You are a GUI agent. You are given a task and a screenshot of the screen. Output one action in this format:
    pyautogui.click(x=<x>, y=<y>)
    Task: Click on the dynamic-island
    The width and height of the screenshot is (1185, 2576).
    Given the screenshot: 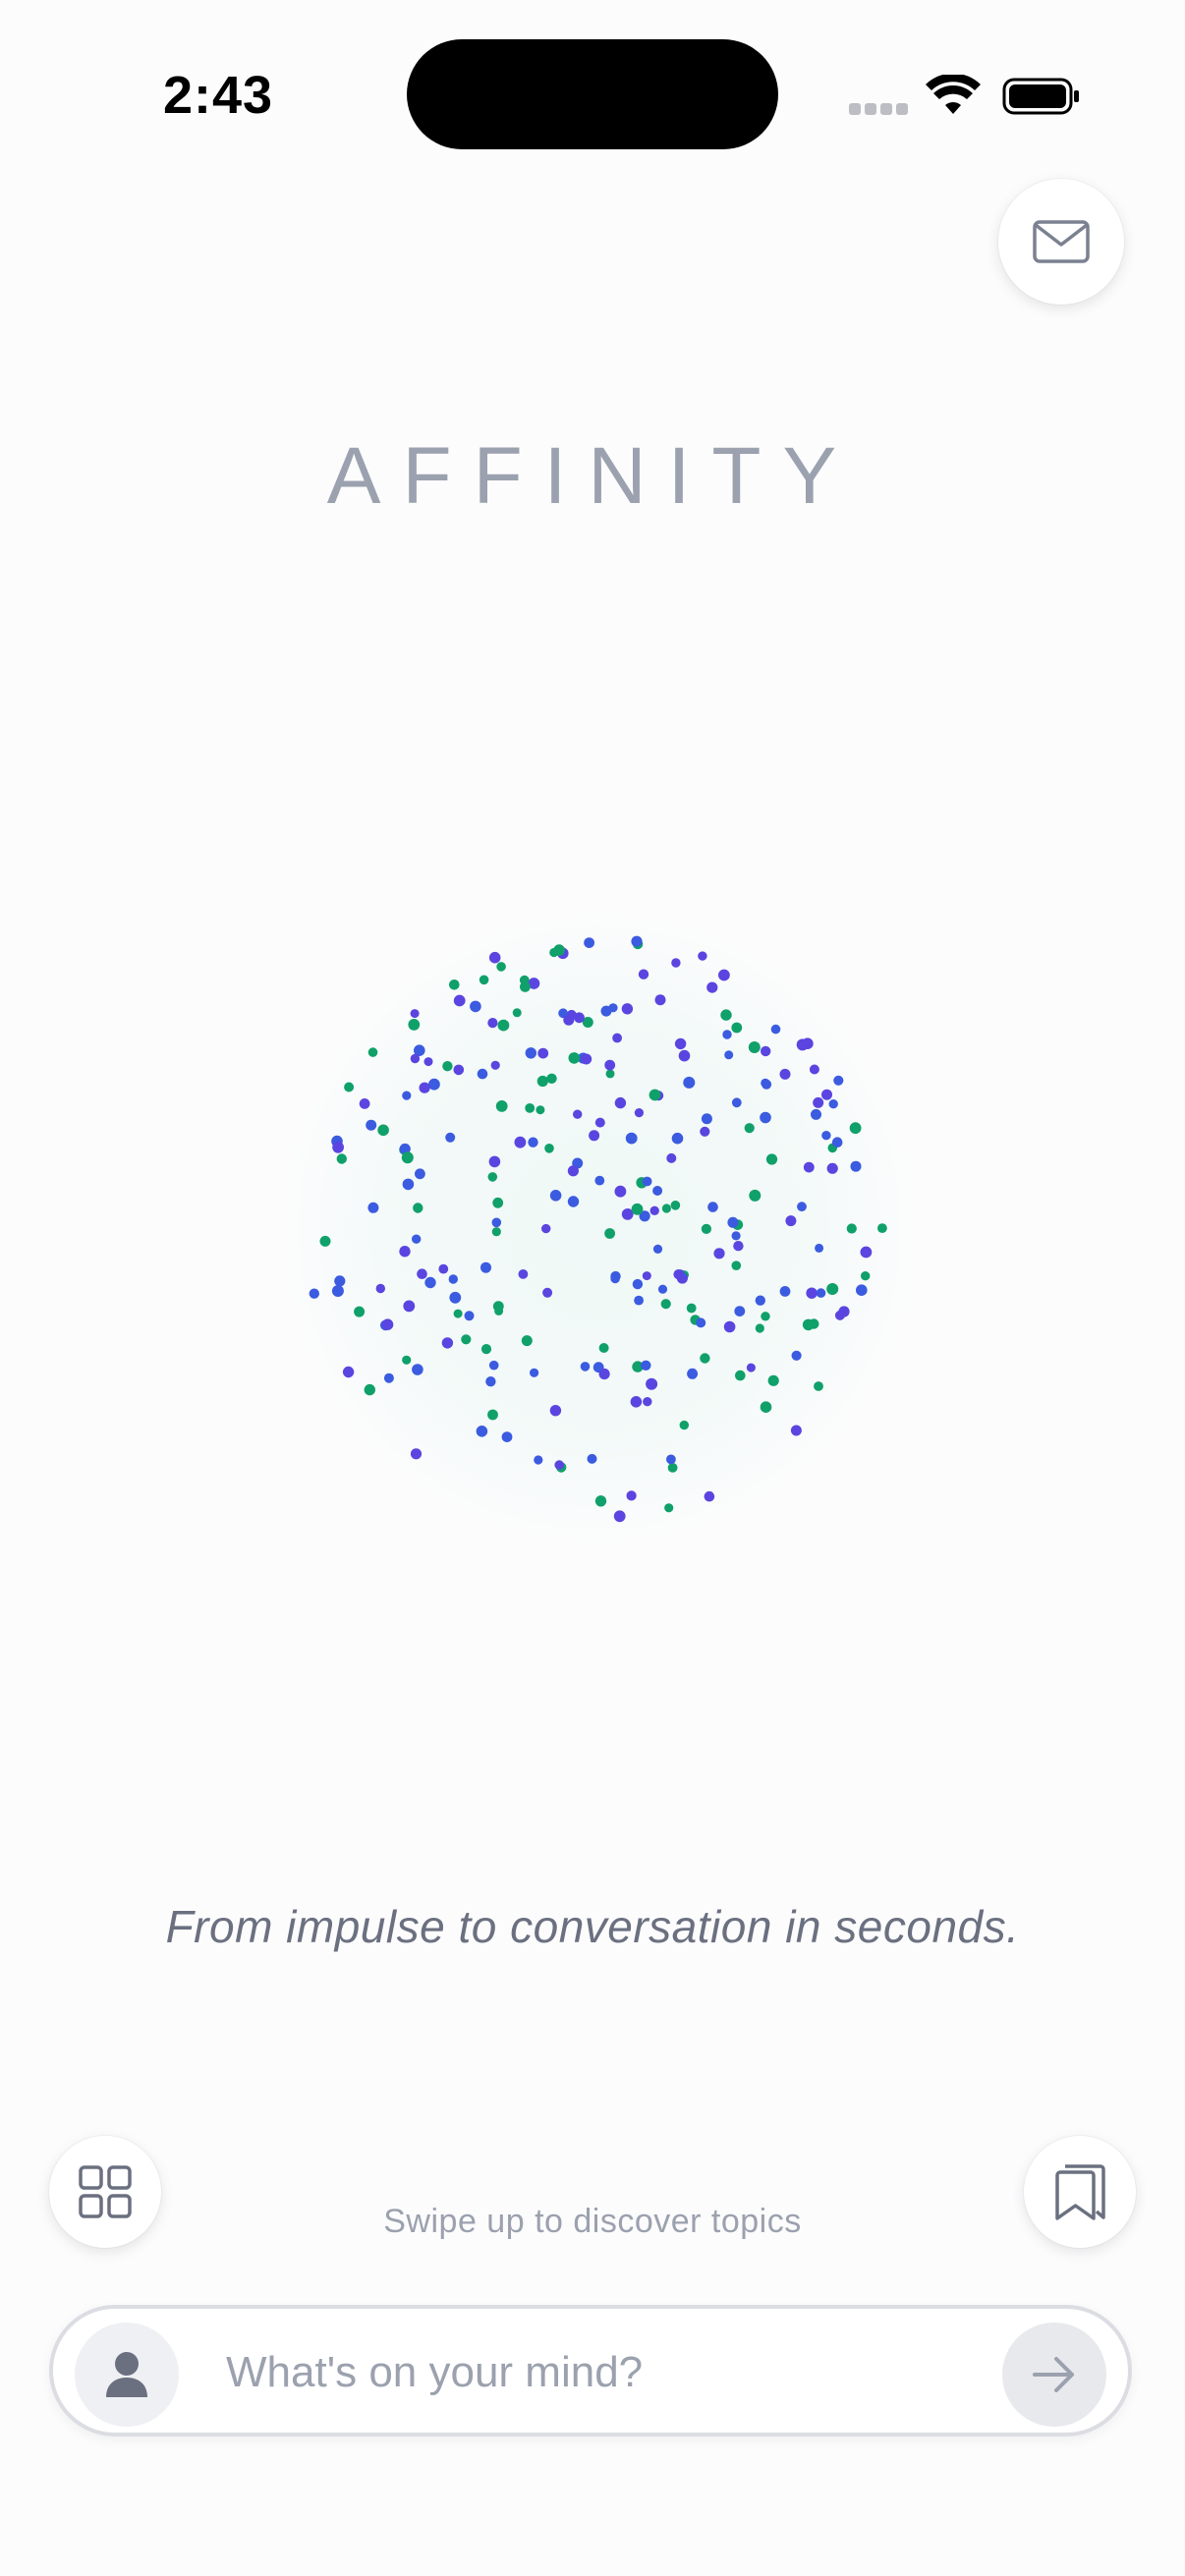 What is the action you would take?
    pyautogui.click(x=592, y=94)
    